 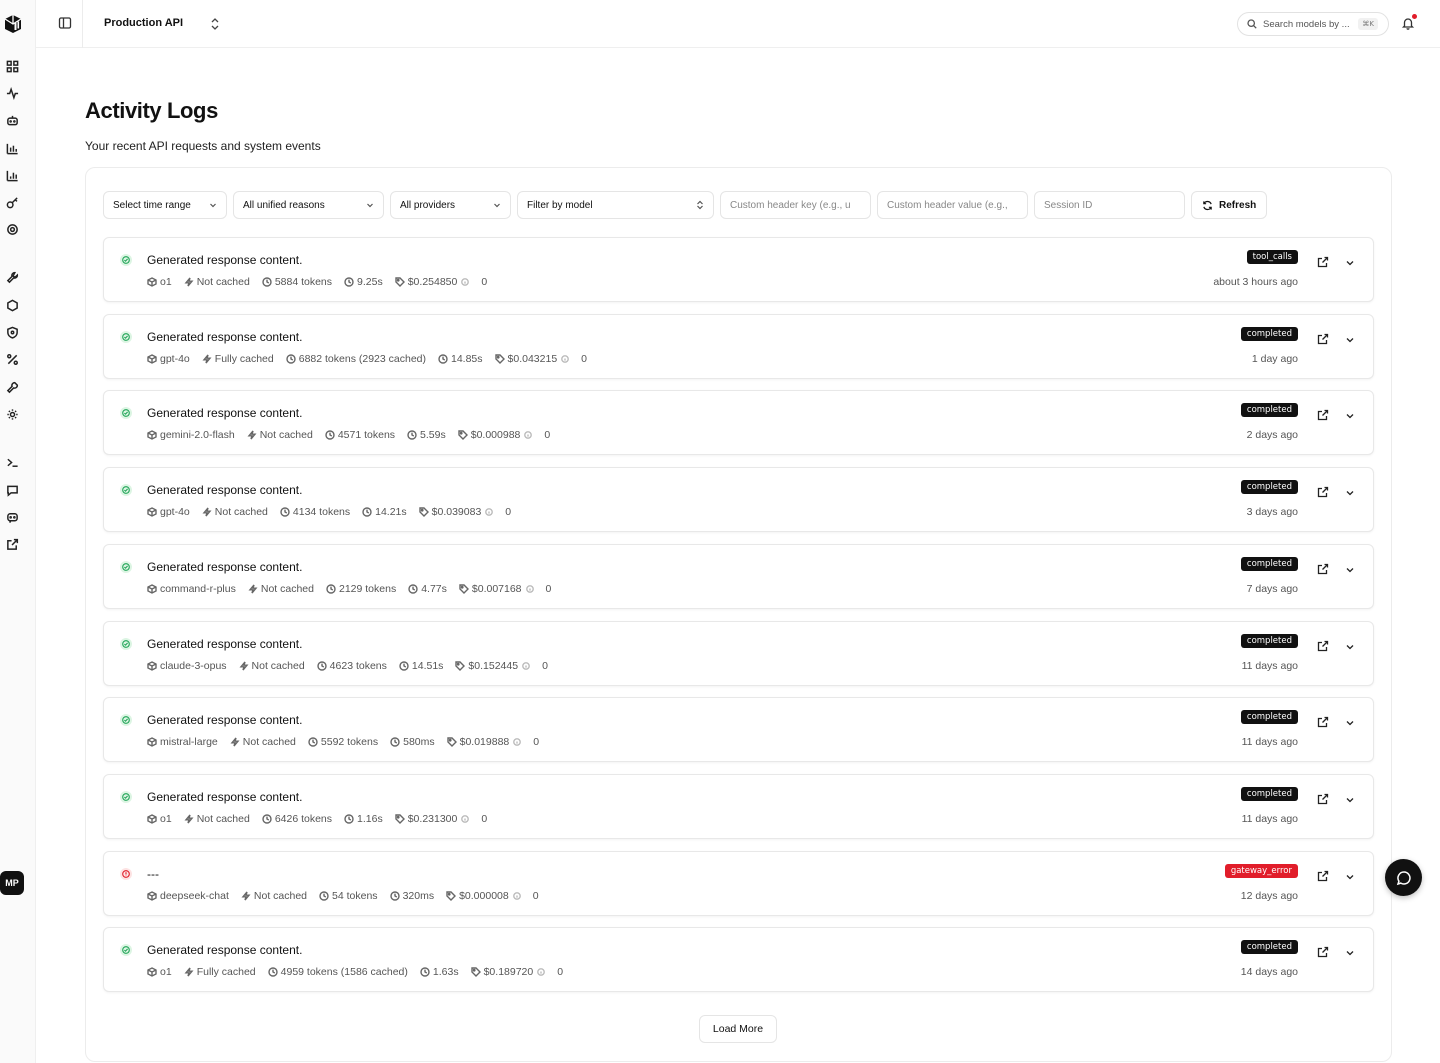 What do you see at coordinates (12, 359) in the screenshot?
I see `sidebar-item-percent` at bounding box center [12, 359].